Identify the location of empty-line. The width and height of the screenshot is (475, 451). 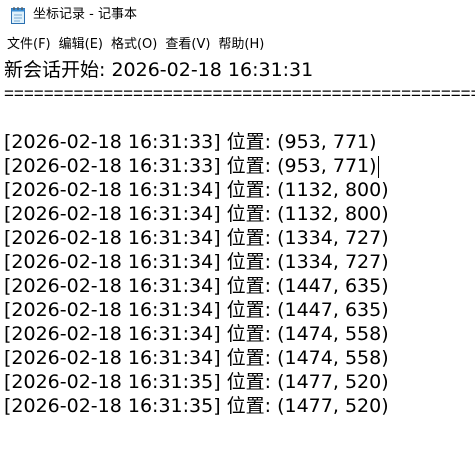
(239, 118).